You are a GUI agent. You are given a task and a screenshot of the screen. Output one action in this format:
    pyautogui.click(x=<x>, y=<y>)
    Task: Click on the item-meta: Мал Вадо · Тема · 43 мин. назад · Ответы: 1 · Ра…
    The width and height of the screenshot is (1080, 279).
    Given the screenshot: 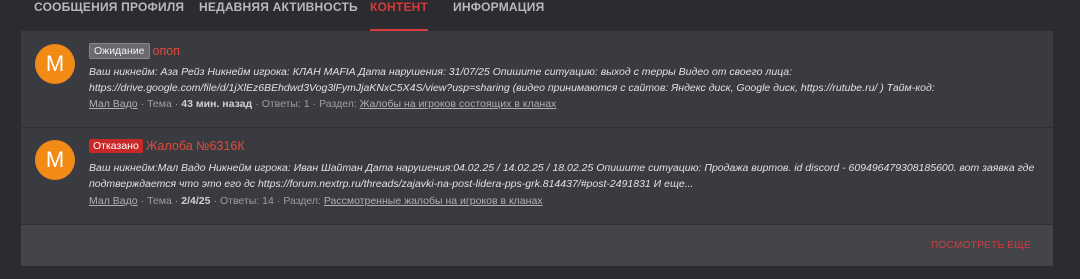 What is the action you would take?
    pyautogui.click(x=323, y=104)
    